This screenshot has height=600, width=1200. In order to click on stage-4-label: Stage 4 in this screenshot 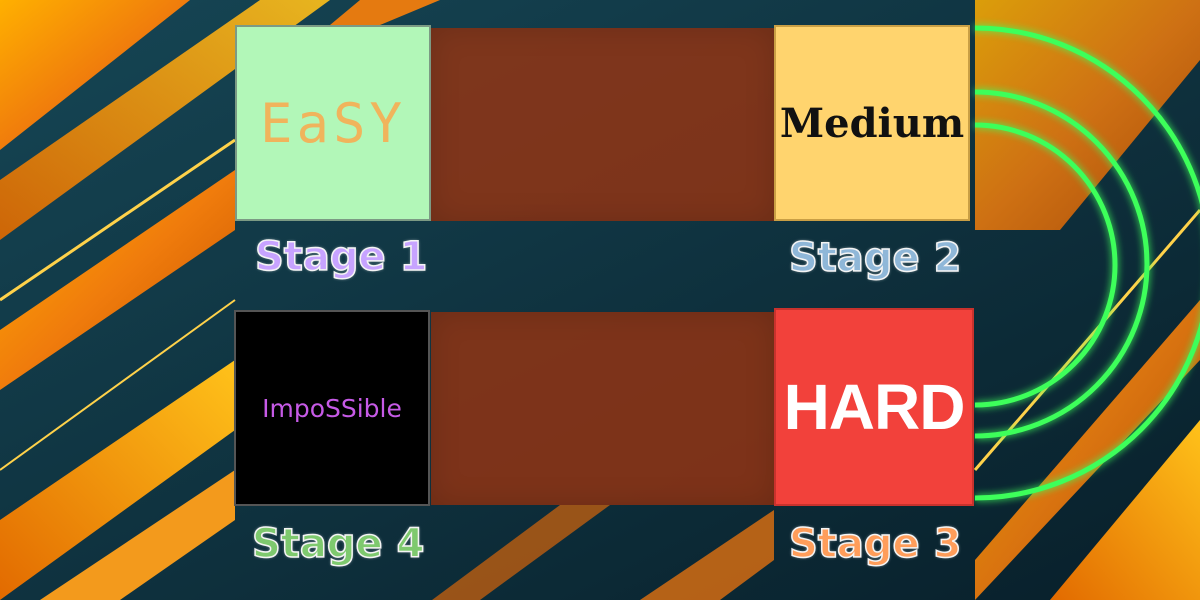, I will do `click(338, 544)`.